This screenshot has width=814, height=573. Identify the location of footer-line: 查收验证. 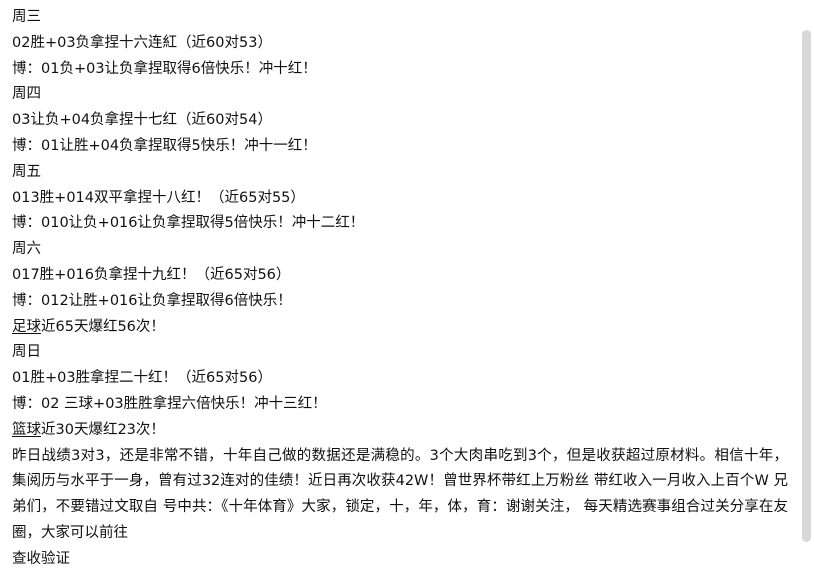
(41, 558).